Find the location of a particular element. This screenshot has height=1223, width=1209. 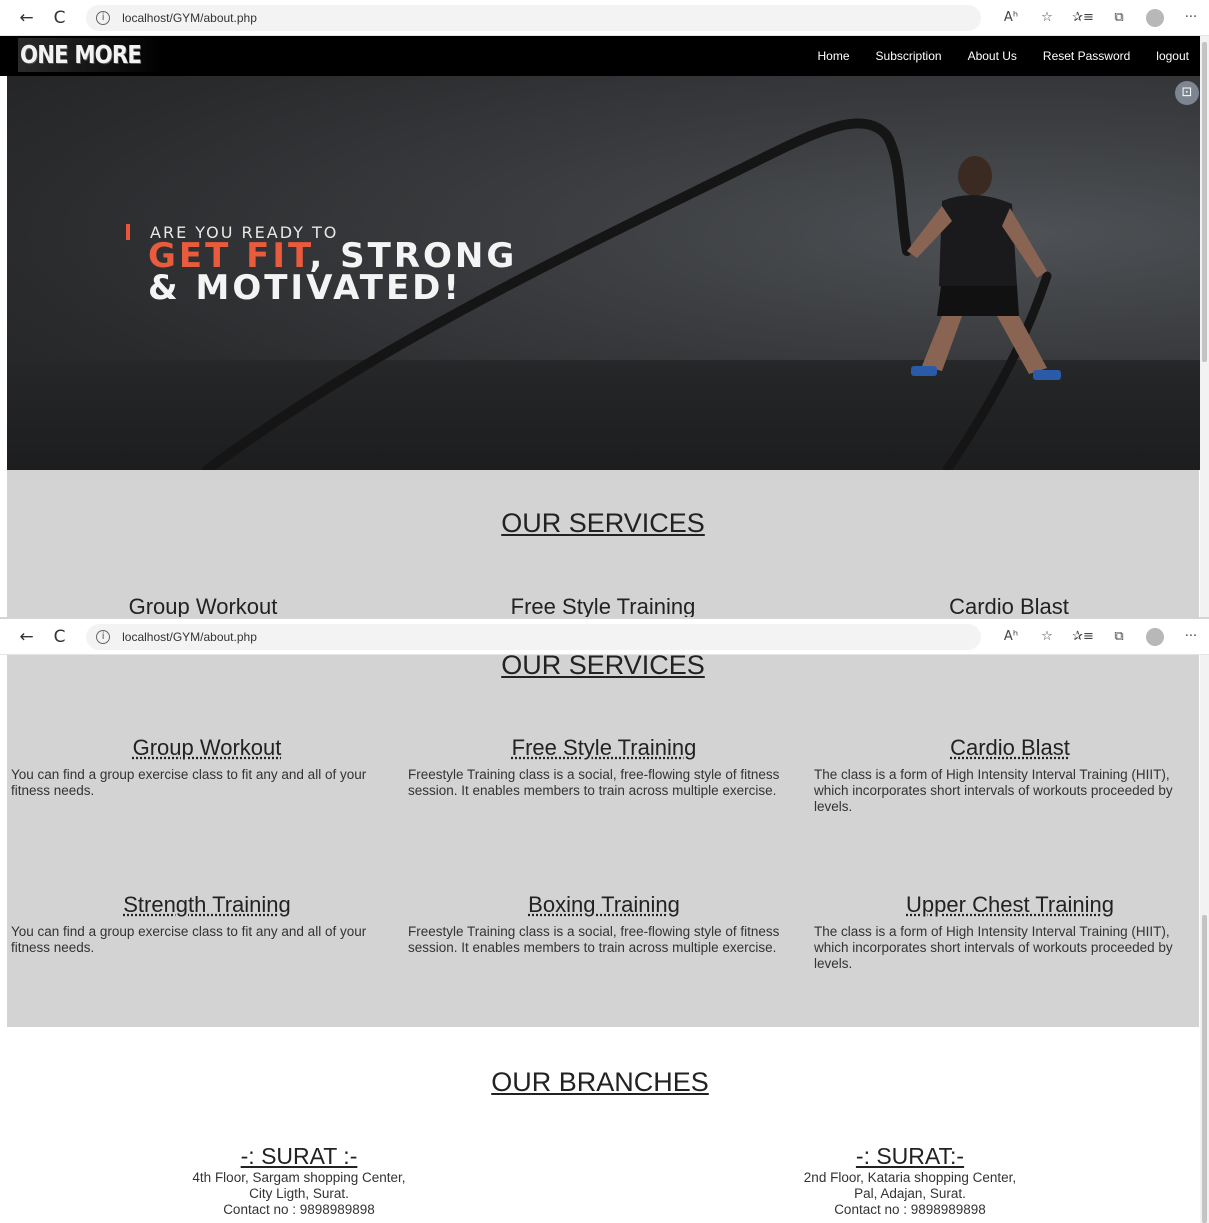

branch-address-line1: 2nd Floor, Kataria shopping Center, is located at coordinates (910, 1177).